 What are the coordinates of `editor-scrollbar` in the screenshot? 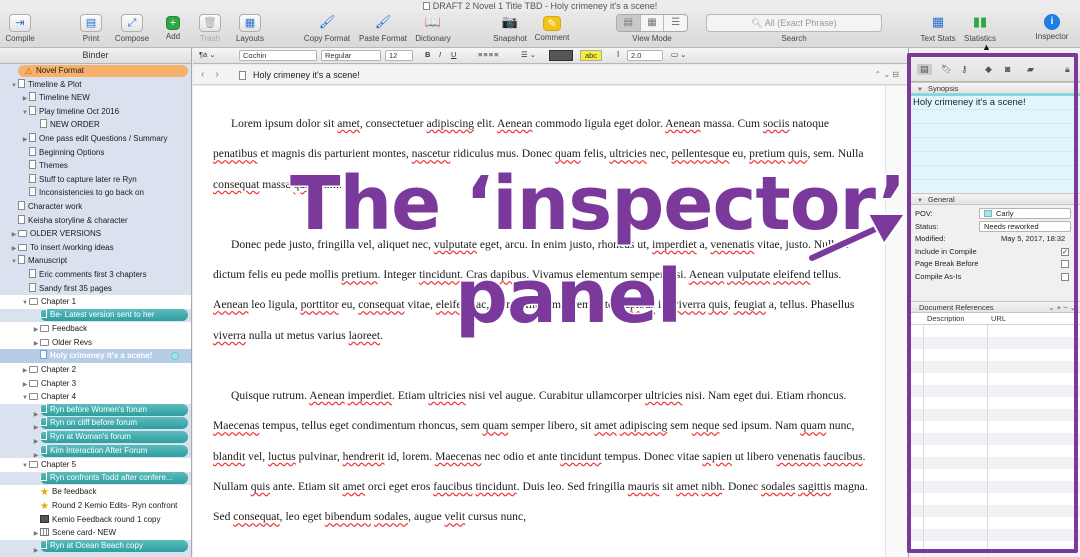 It's located at (896, 321).